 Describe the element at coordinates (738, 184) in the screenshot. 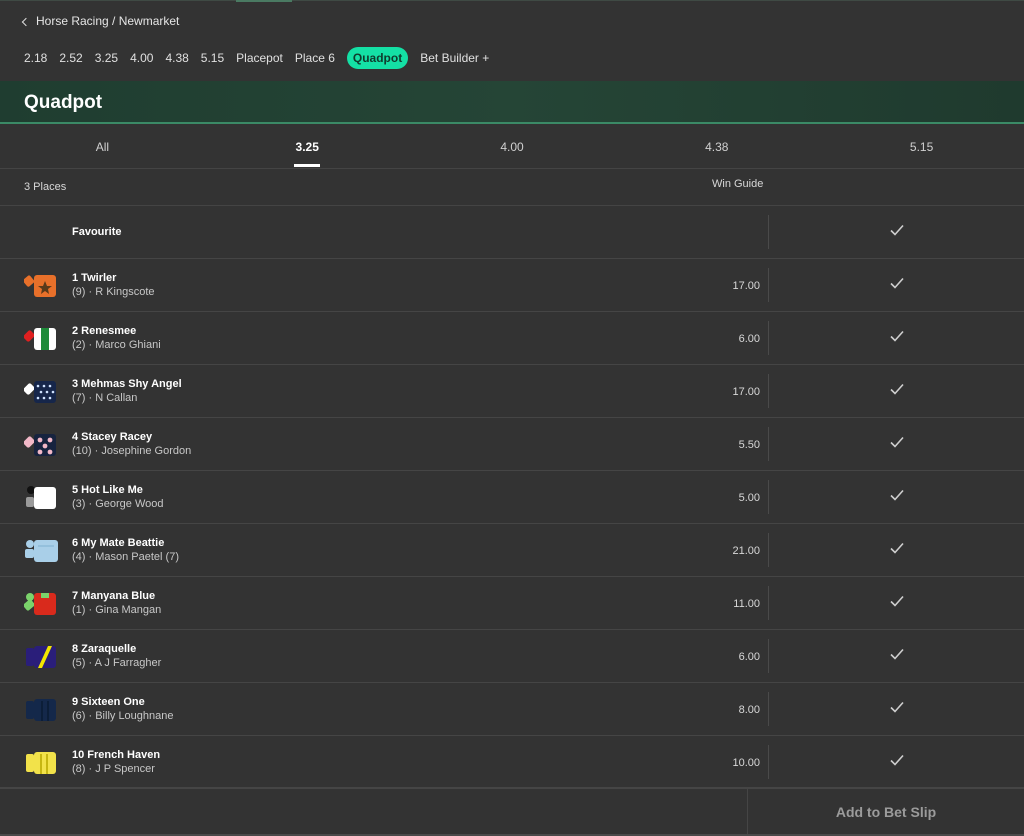

I see `win-guide-label: Win Guide` at that location.